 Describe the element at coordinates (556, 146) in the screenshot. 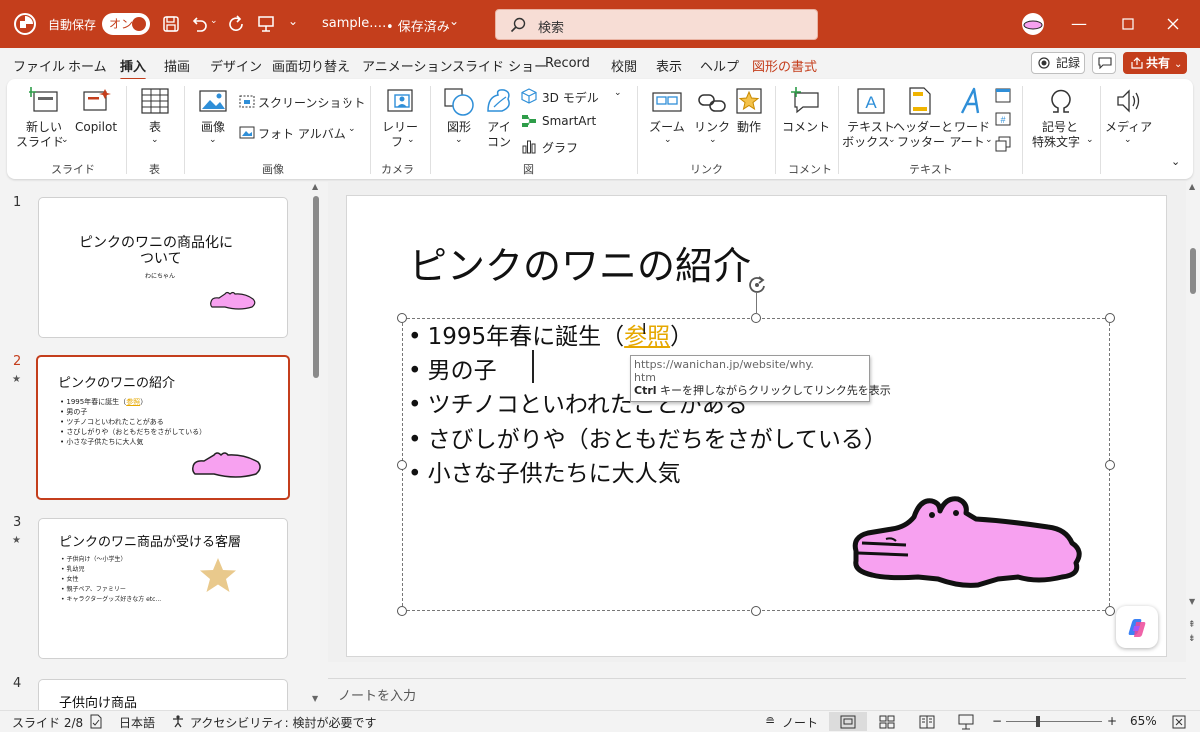

I see `chart-button: グラフ` at that location.